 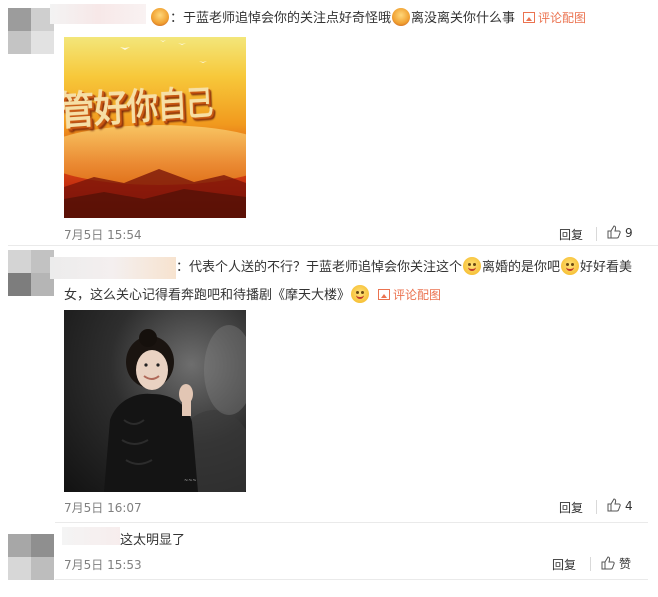 What do you see at coordinates (625, 564) in the screenshot?
I see `like-label: 赞` at bounding box center [625, 564].